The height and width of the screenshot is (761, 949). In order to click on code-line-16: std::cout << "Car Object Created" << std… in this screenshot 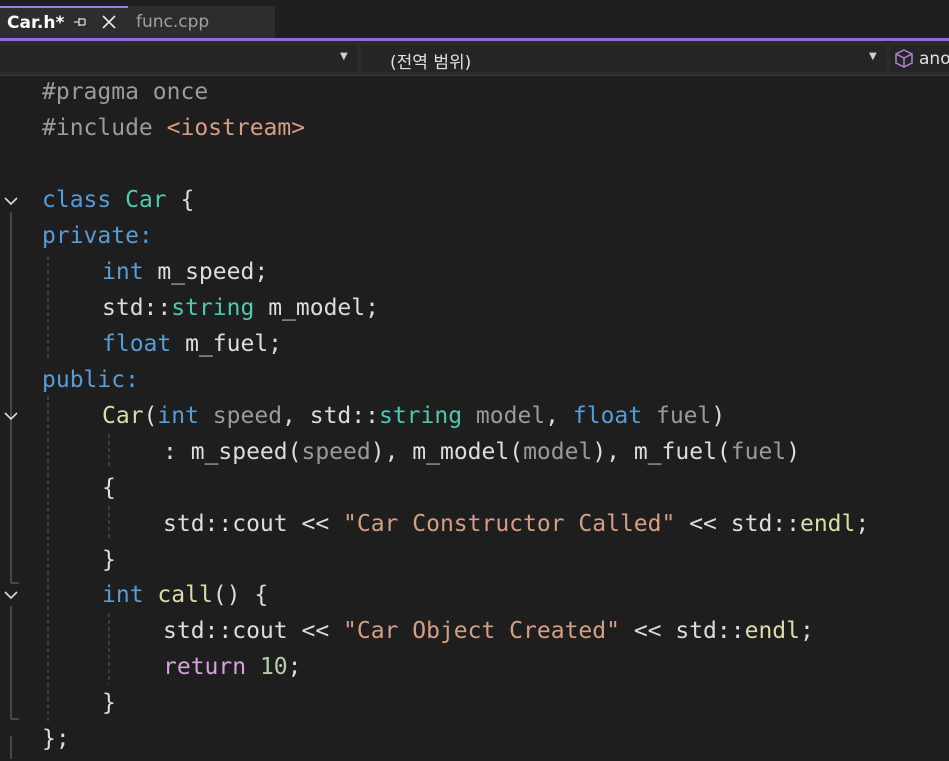, I will do `click(488, 631)`.